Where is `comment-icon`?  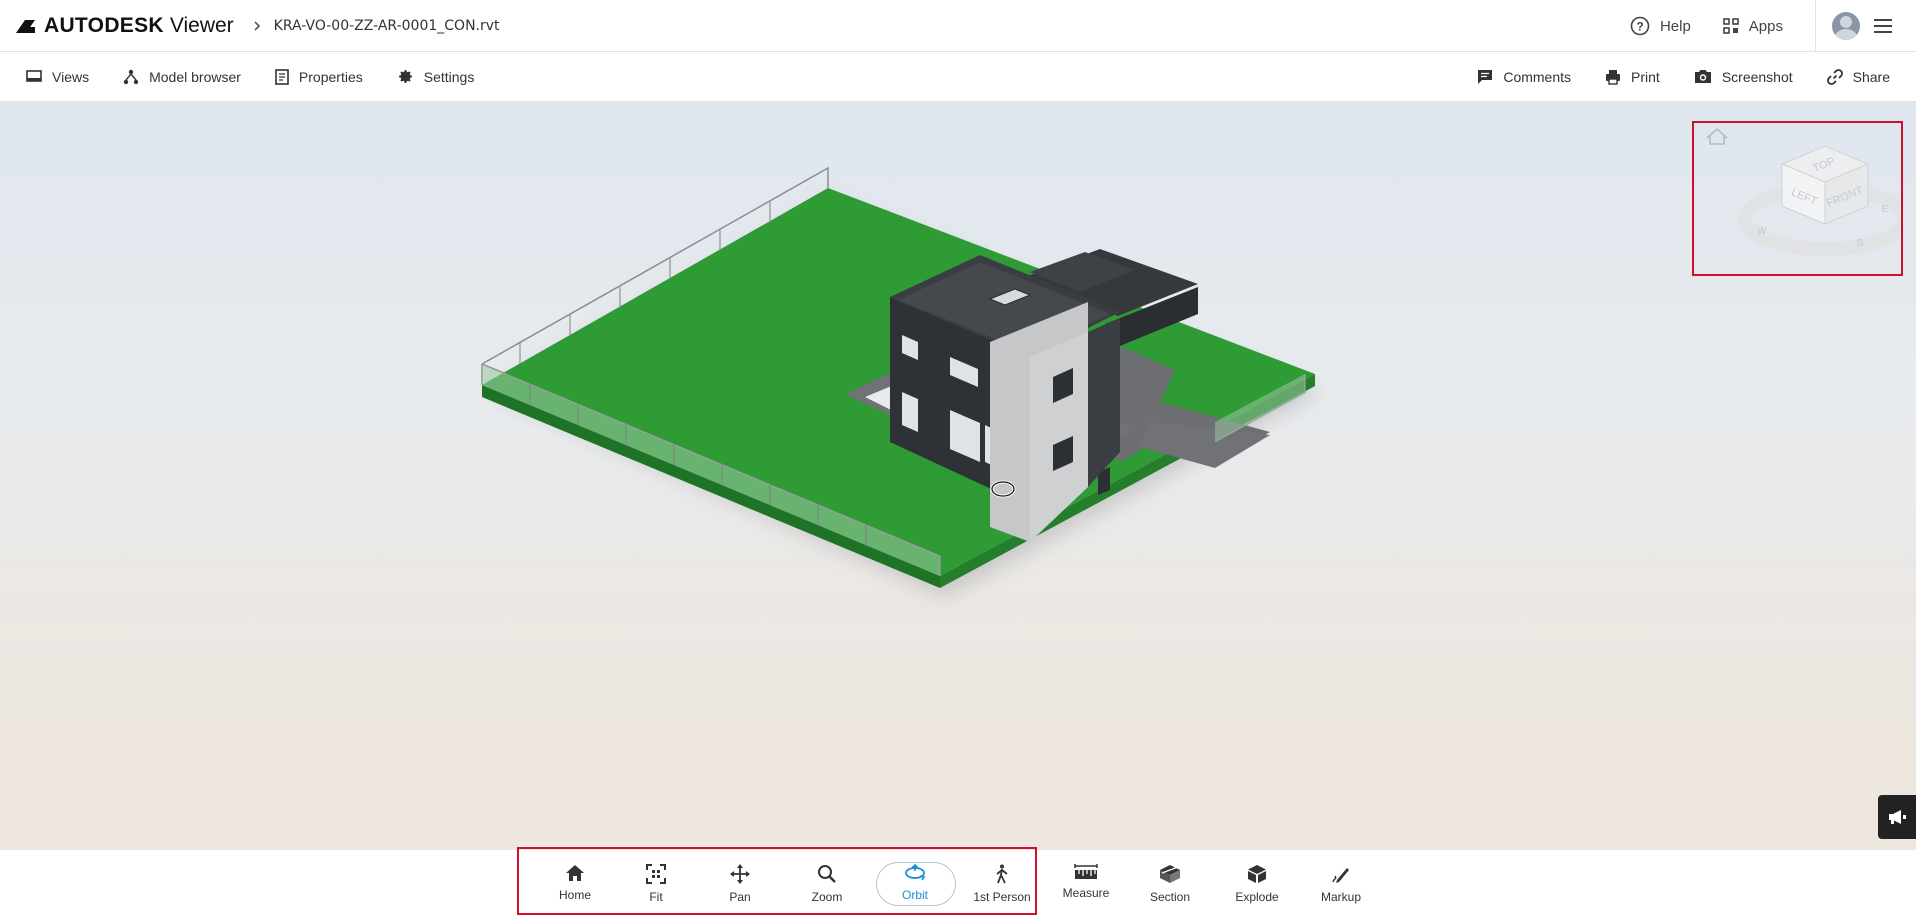 comment-icon is located at coordinates (1485, 76).